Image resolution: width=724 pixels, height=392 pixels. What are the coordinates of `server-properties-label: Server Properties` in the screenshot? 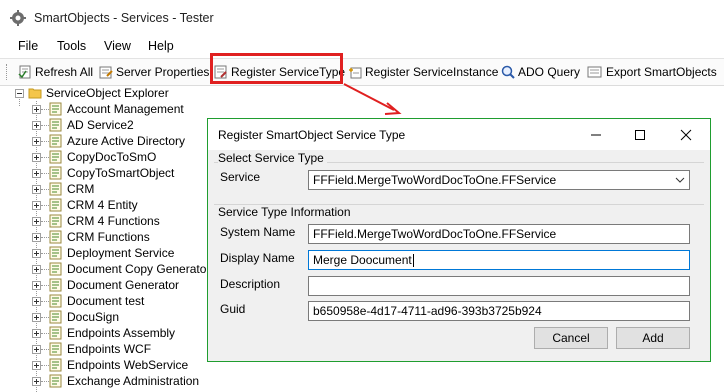 It's located at (163, 72).